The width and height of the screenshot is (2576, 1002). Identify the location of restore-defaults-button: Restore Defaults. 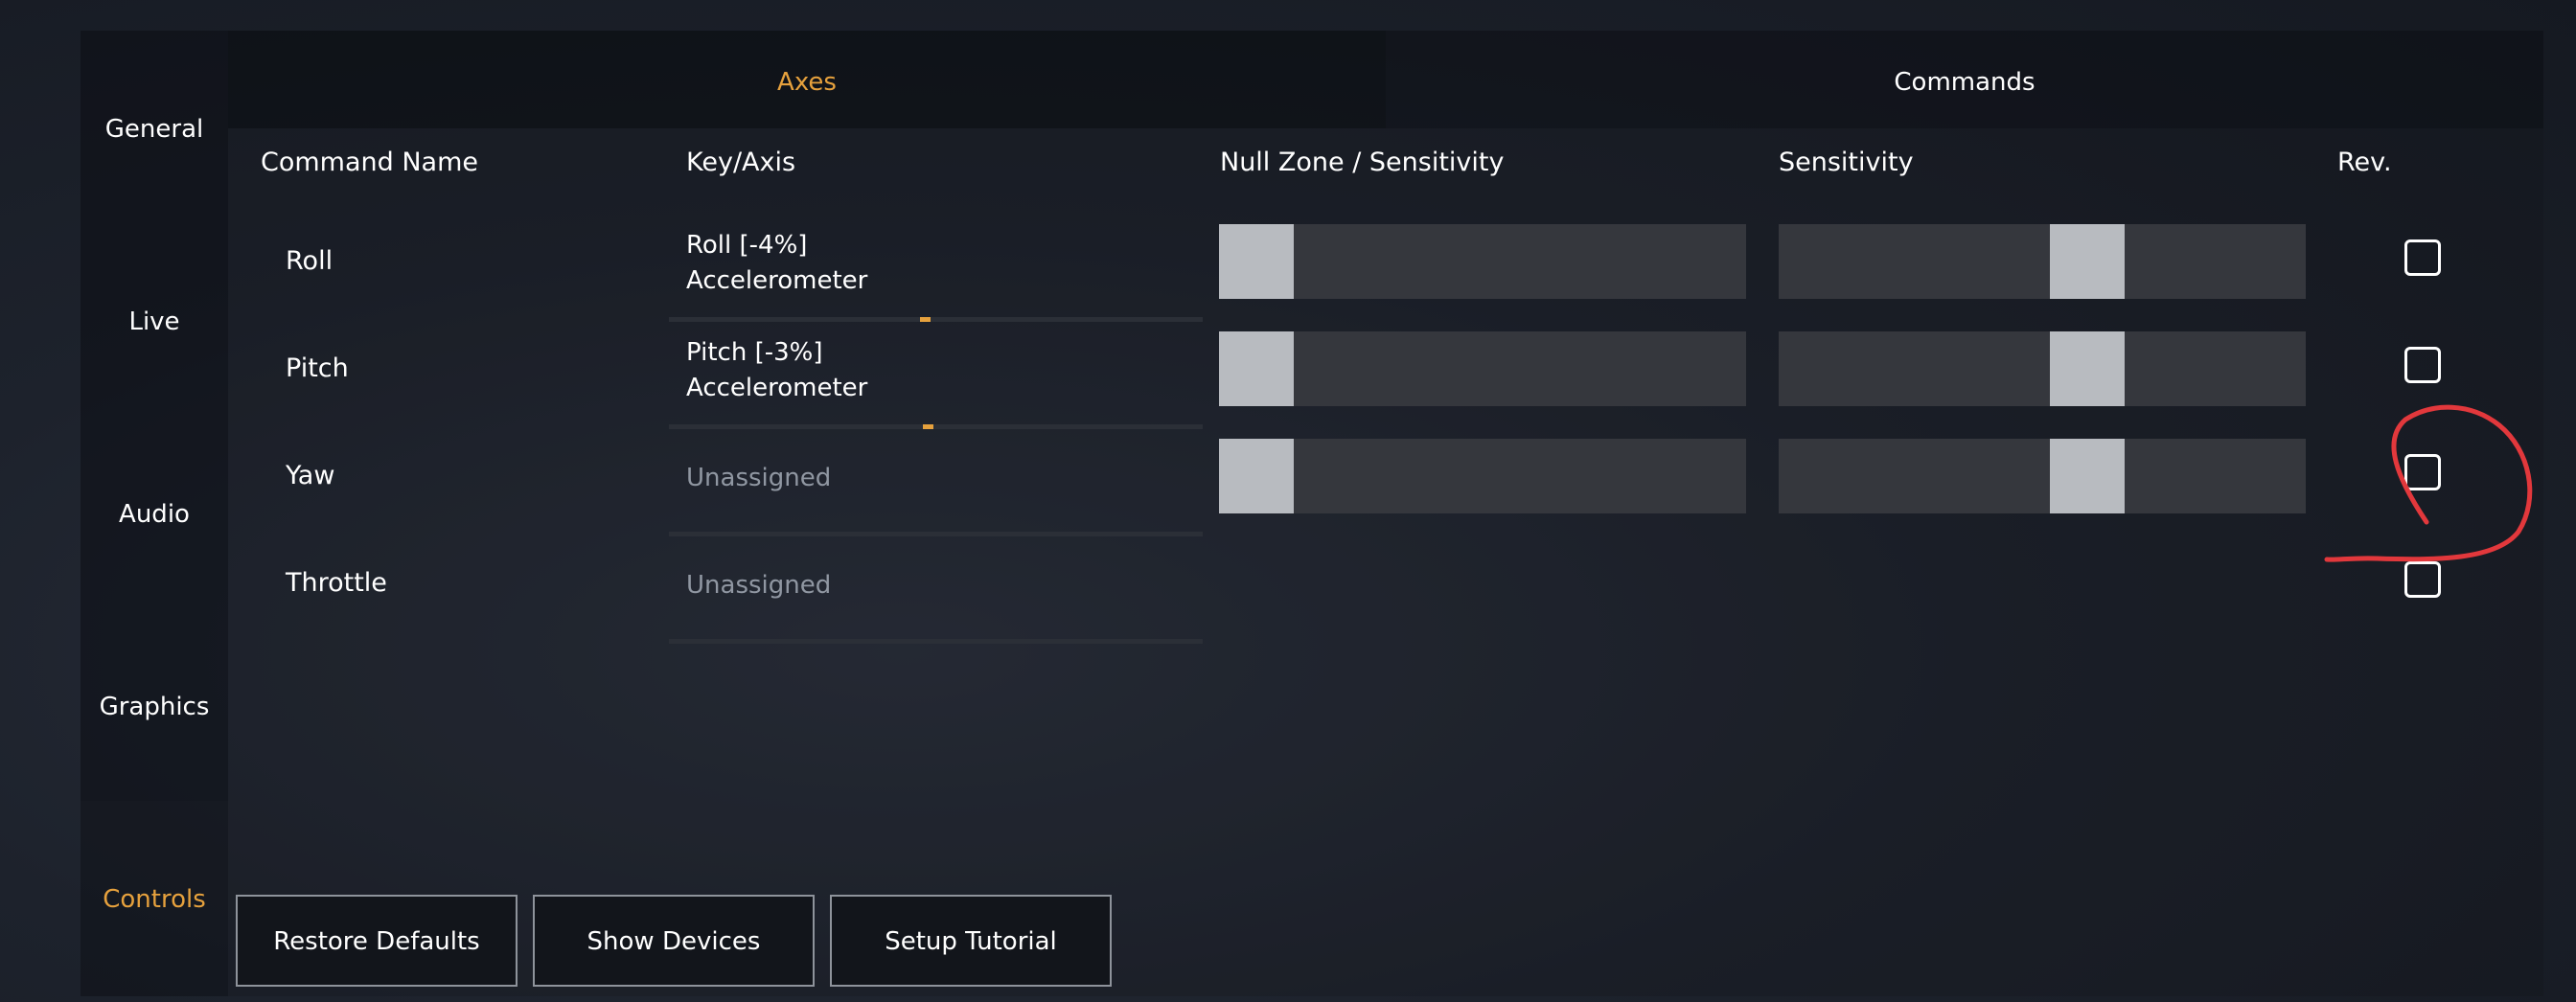
(377, 941).